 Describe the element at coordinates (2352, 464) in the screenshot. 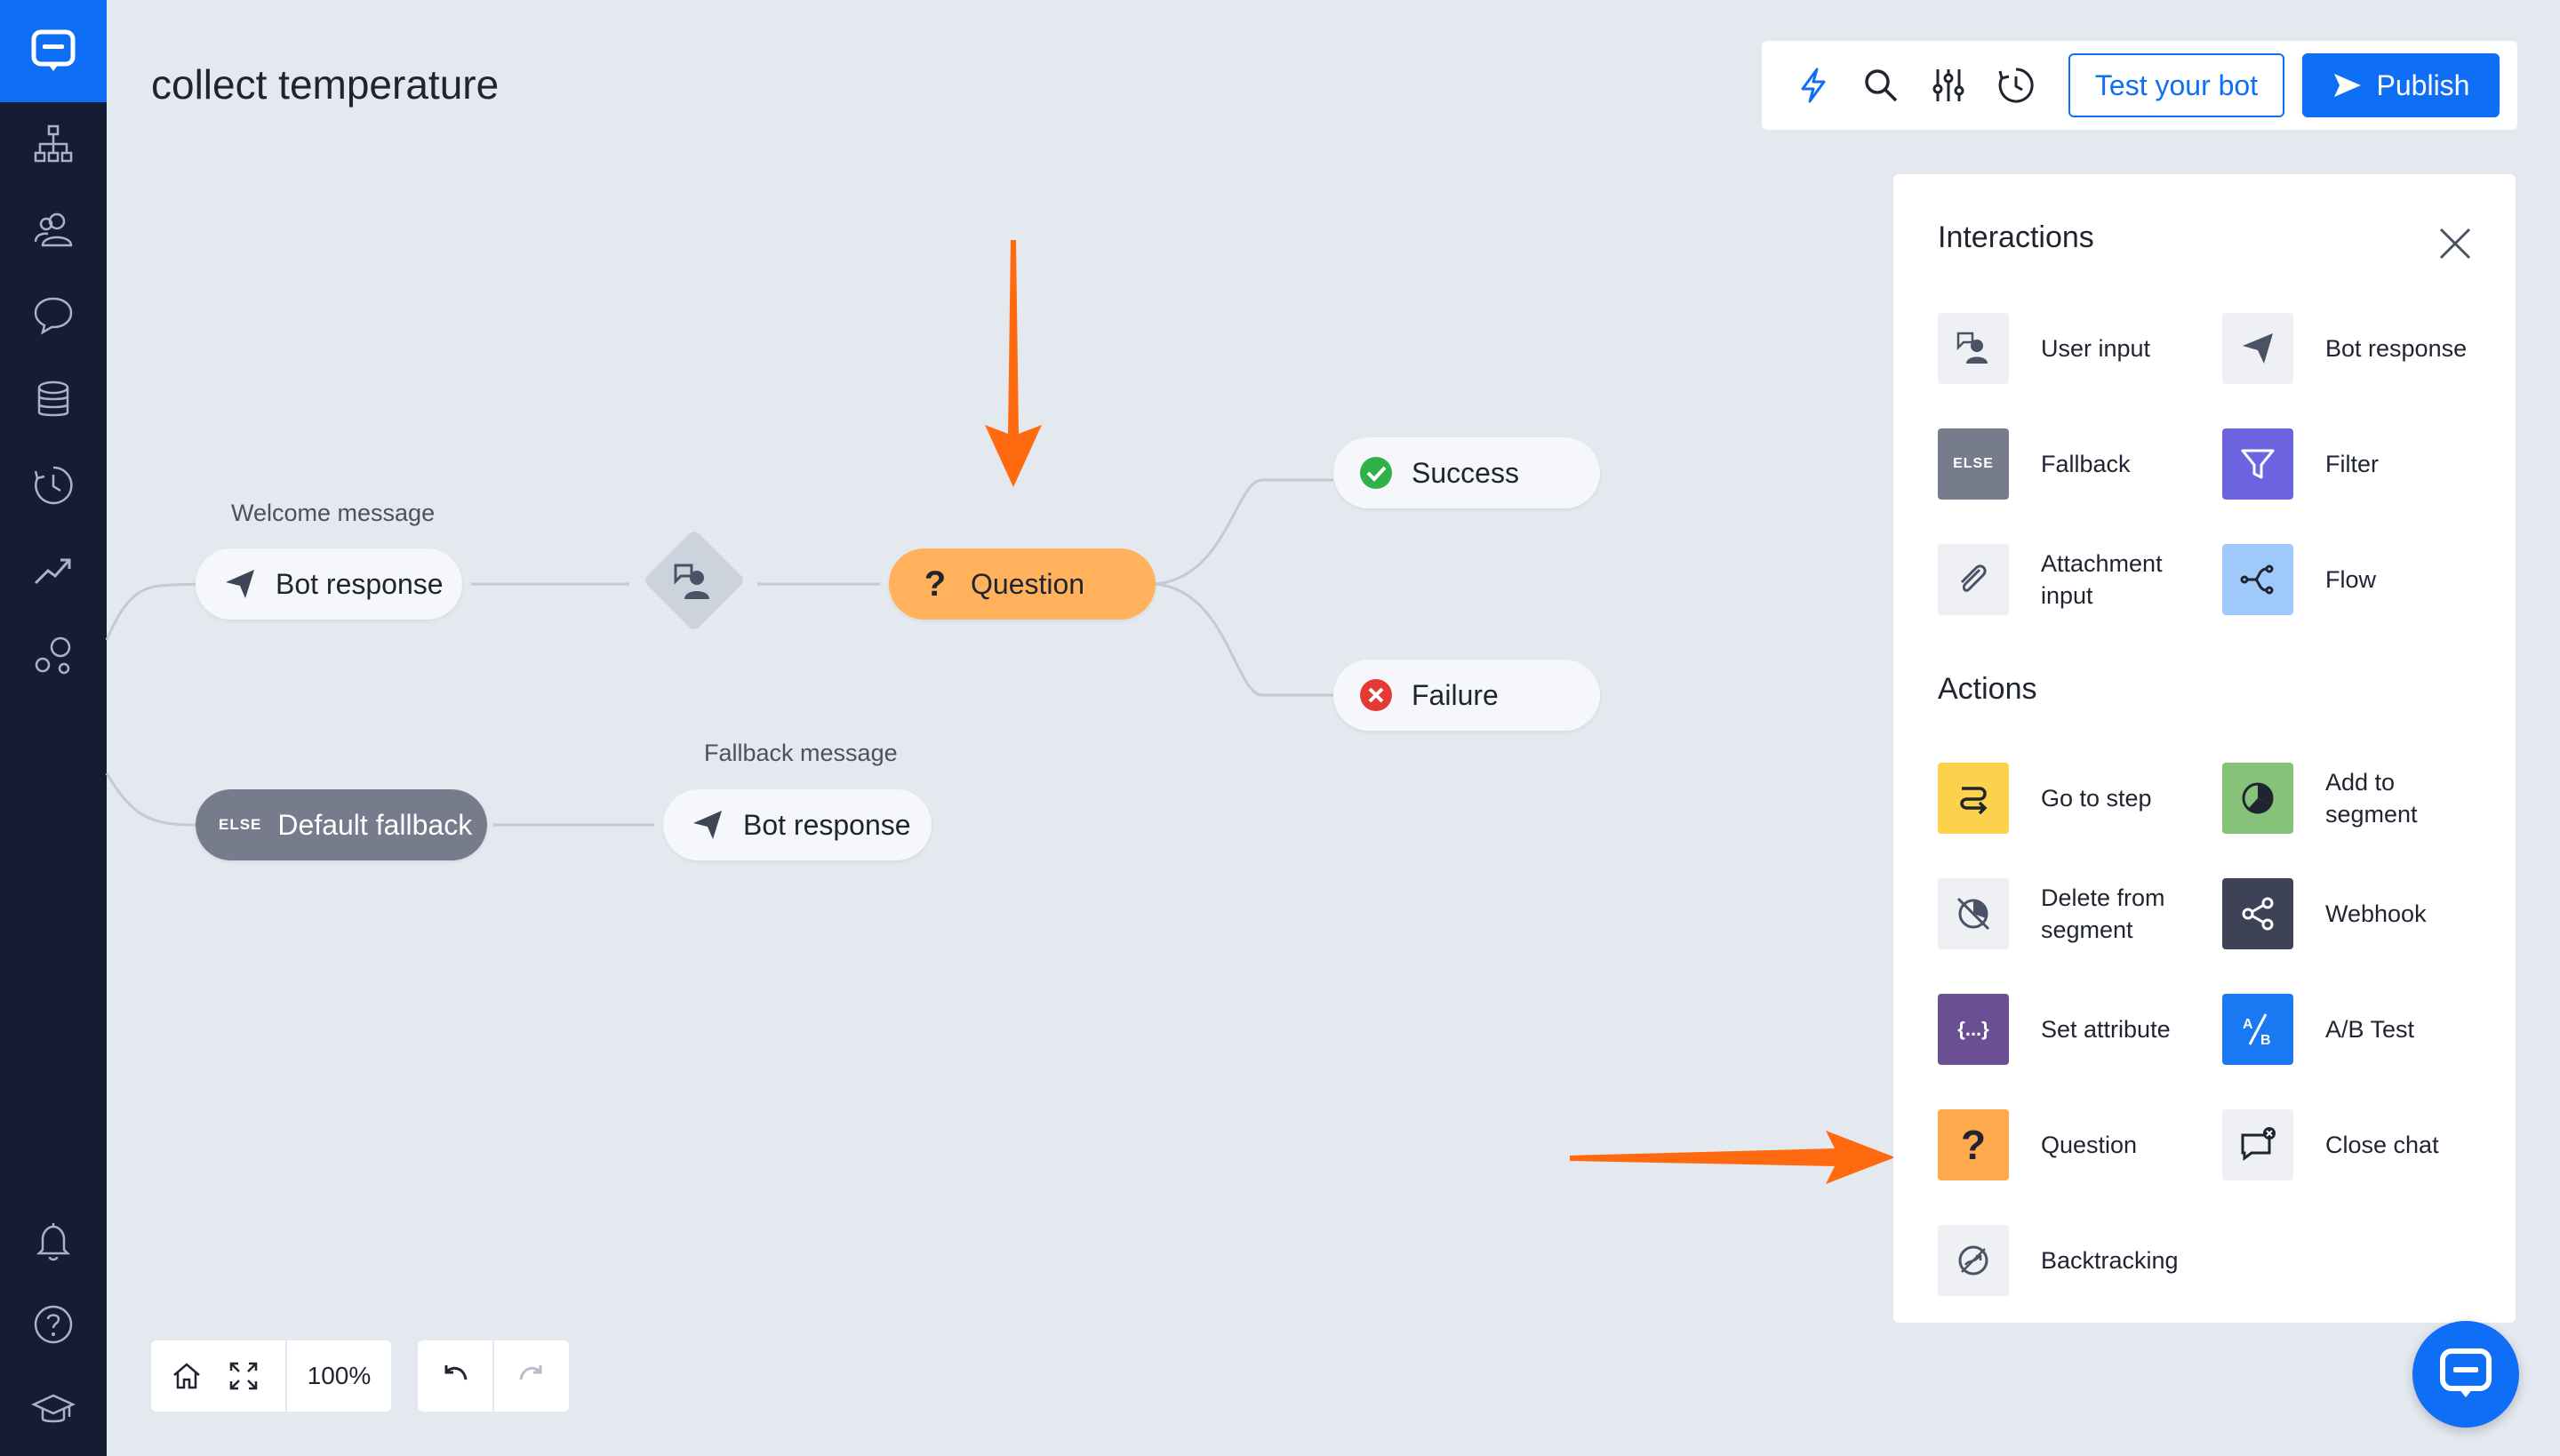

I see `tile-label: Filter` at that location.